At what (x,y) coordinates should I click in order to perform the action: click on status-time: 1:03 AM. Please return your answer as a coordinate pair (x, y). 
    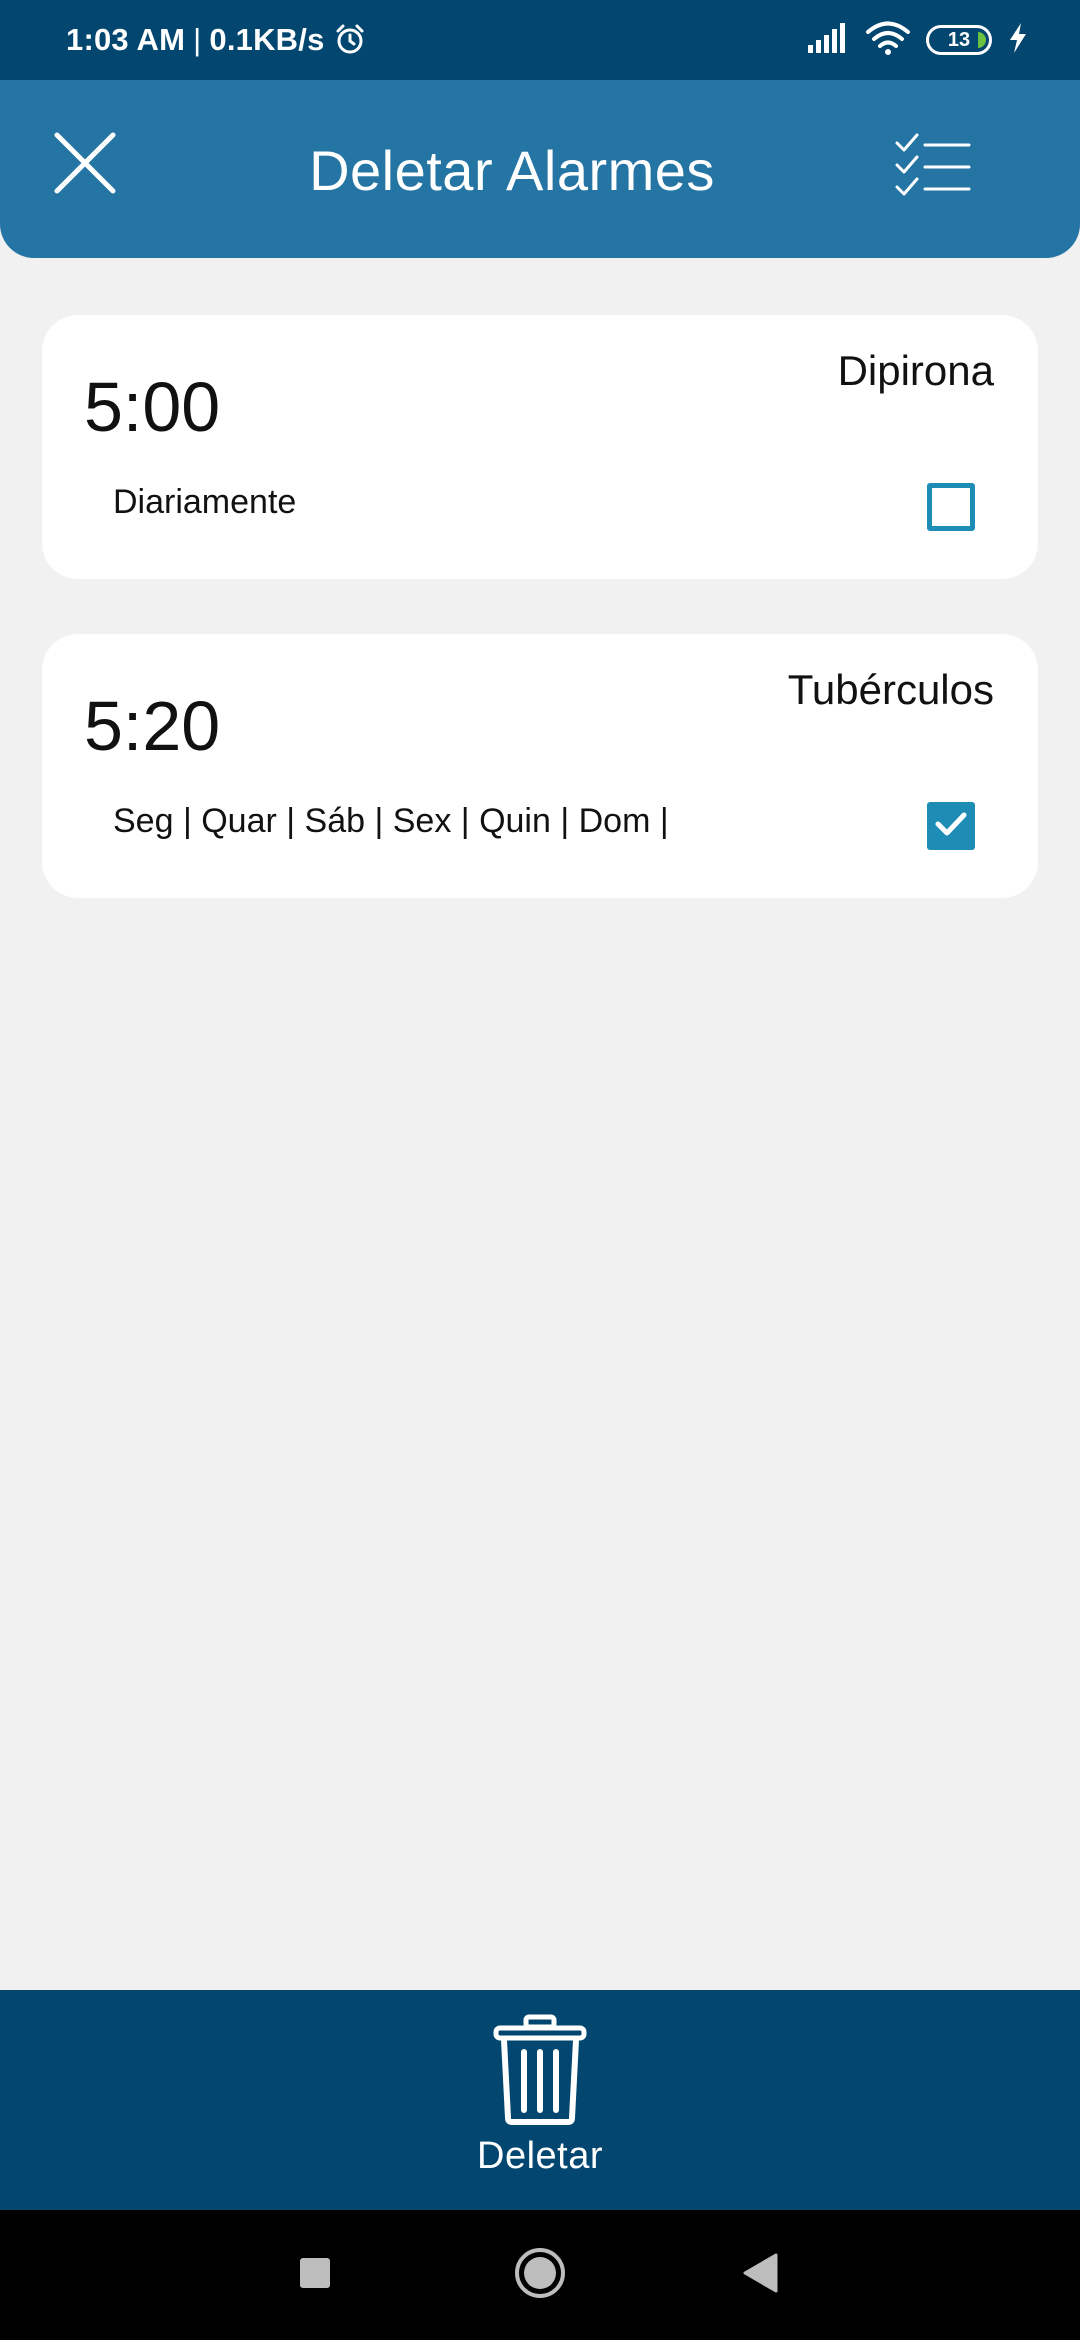
    Looking at the image, I should click on (126, 39).